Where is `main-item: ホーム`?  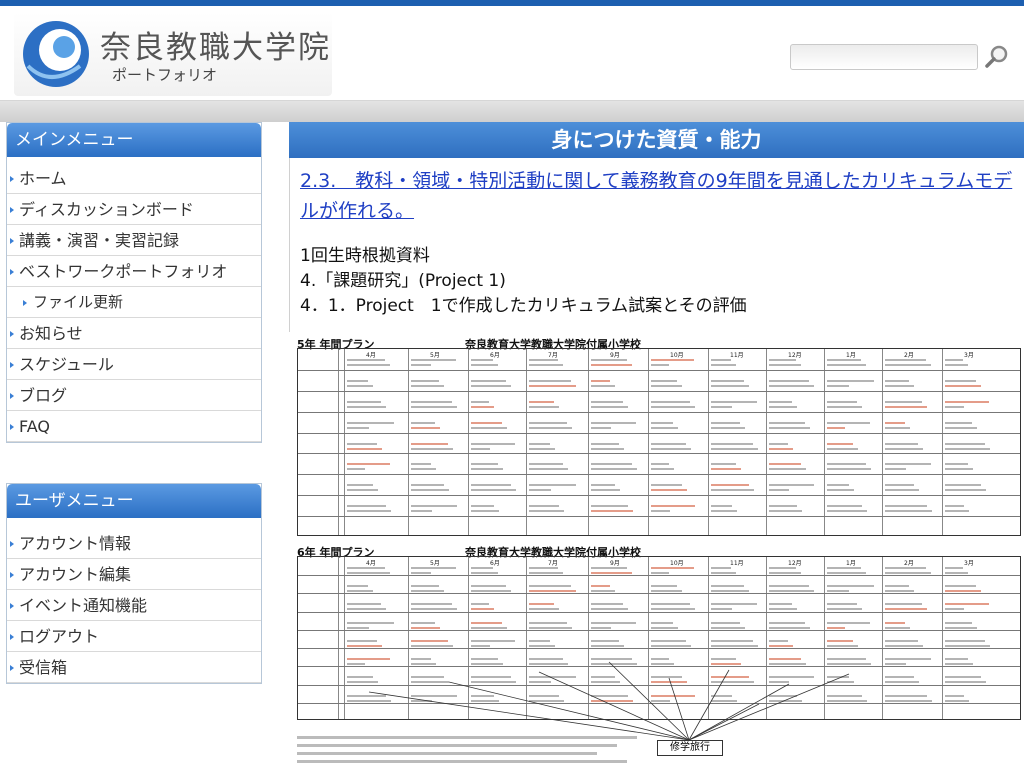
main-item: ホーム is located at coordinates (134, 178).